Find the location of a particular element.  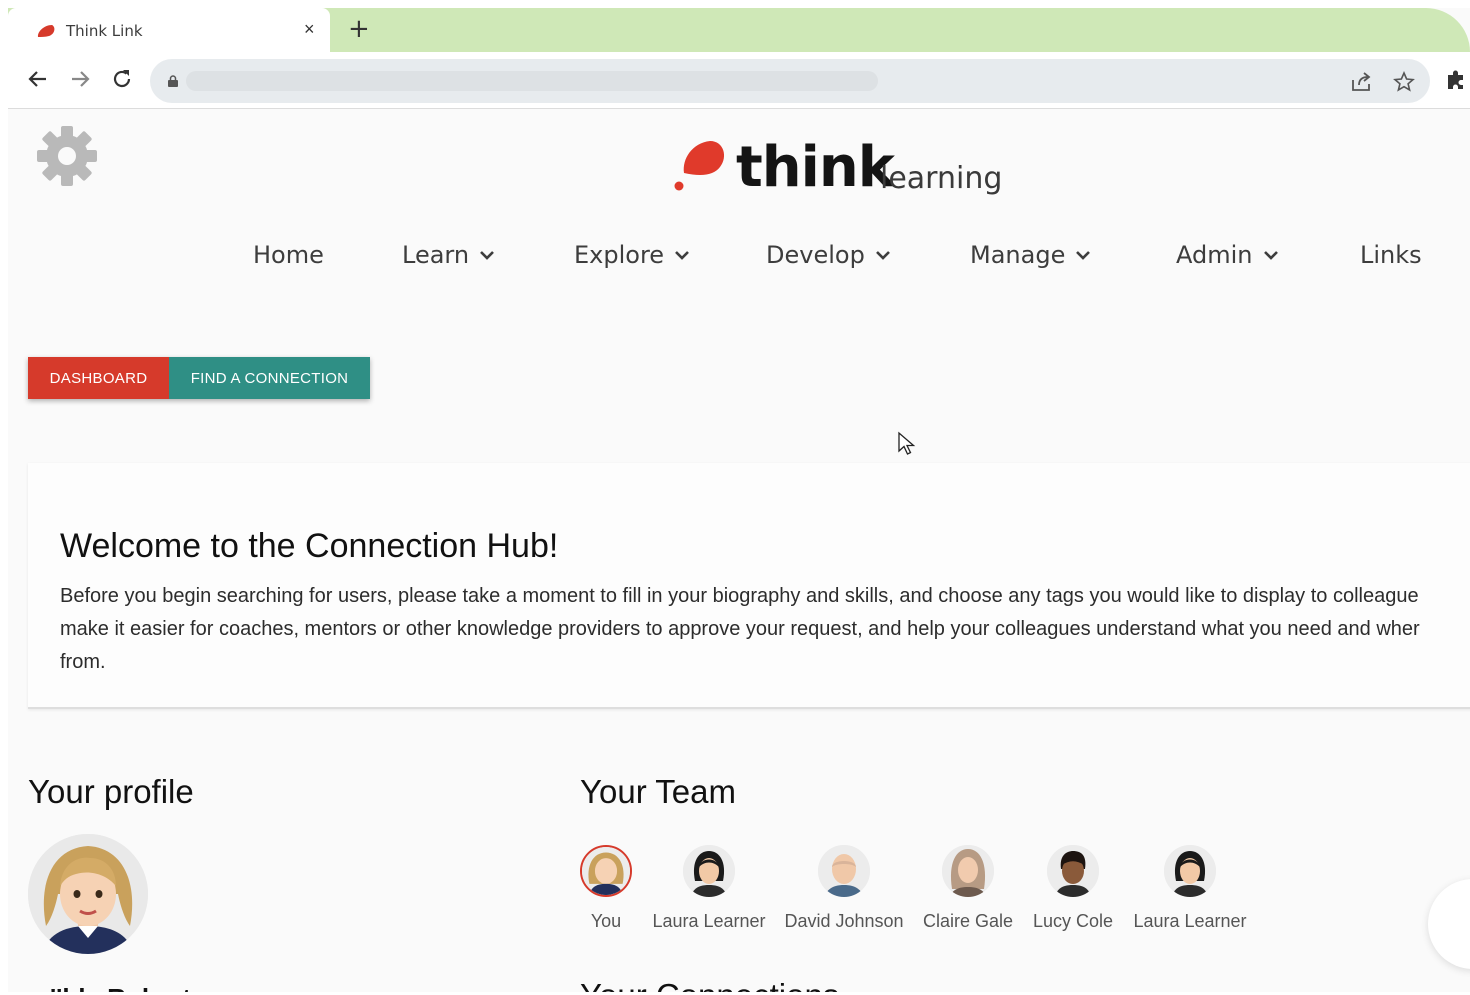

new-tab-button: + is located at coordinates (359, 29).